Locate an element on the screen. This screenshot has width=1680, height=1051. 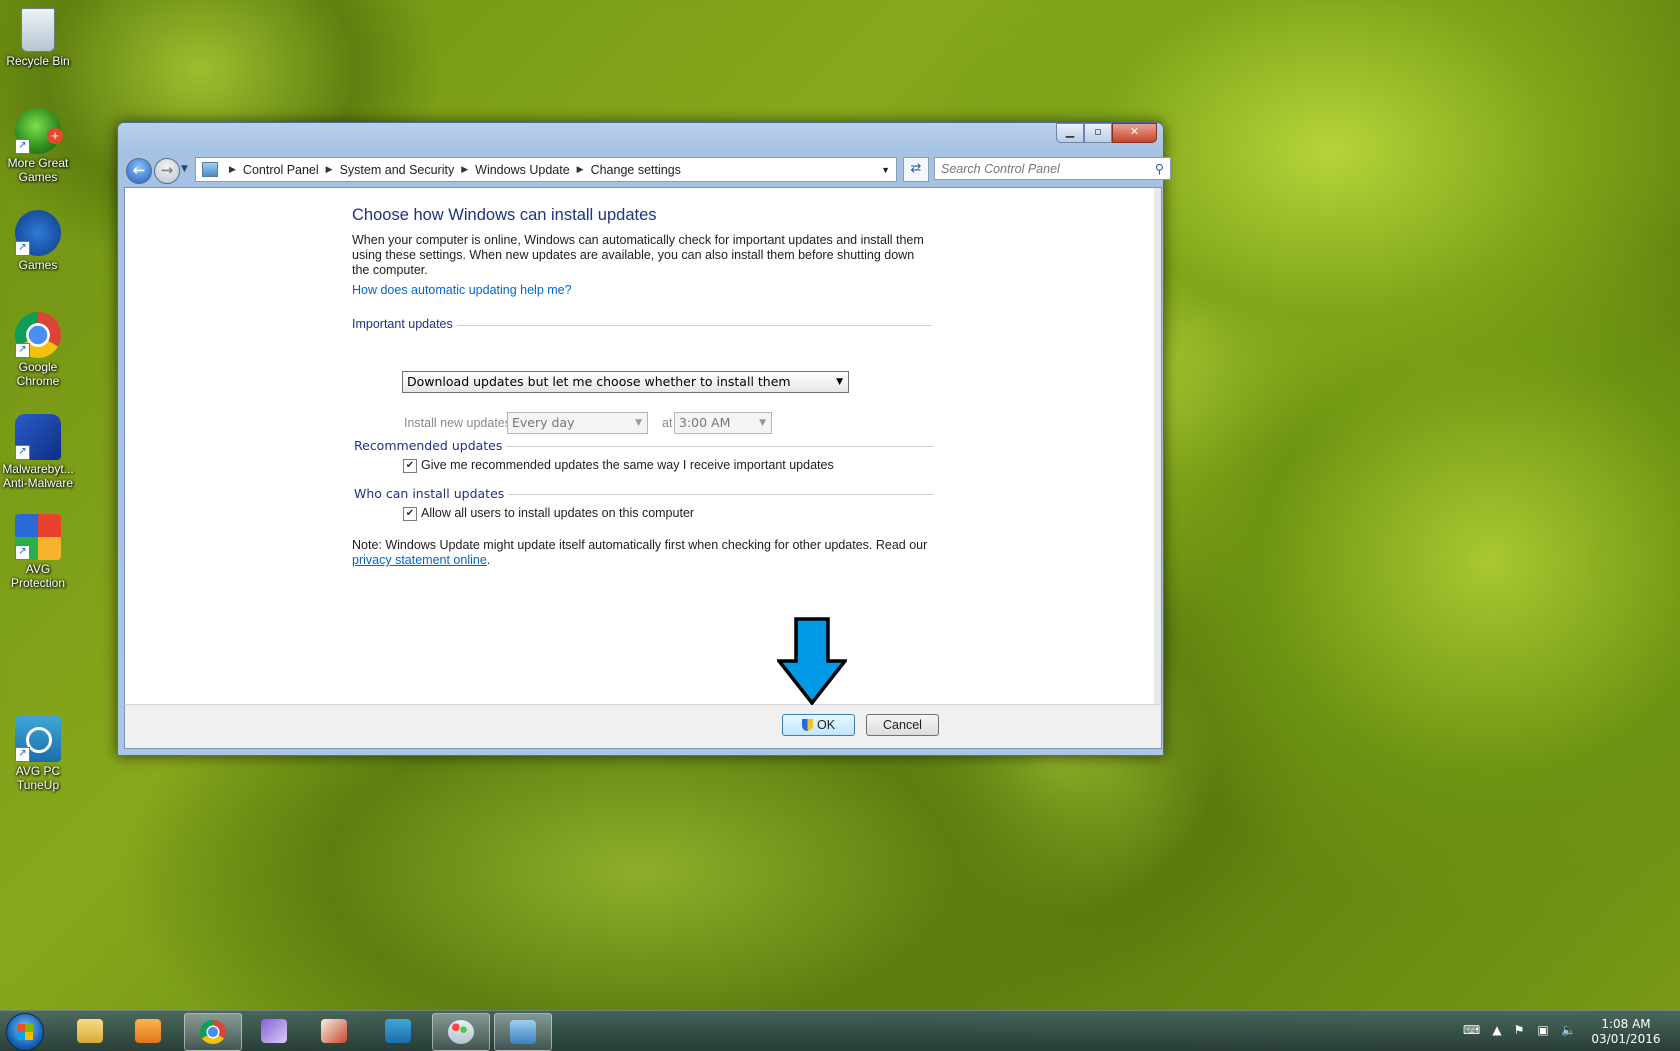
taskbar-paint is located at coordinates (461, 1032).